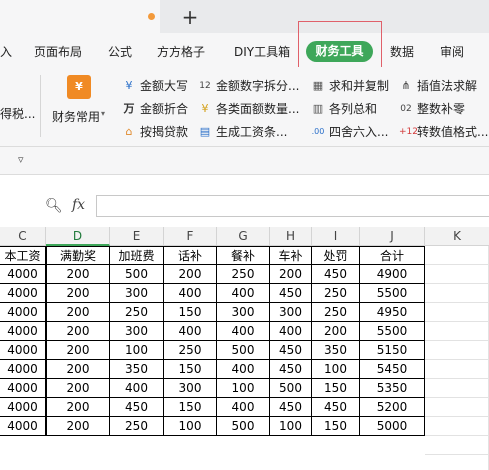 The image size is (489, 470). What do you see at coordinates (54, 206) in the screenshot?
I see `zoom-icon: 🔍︎` at bounding box center [54, 206].